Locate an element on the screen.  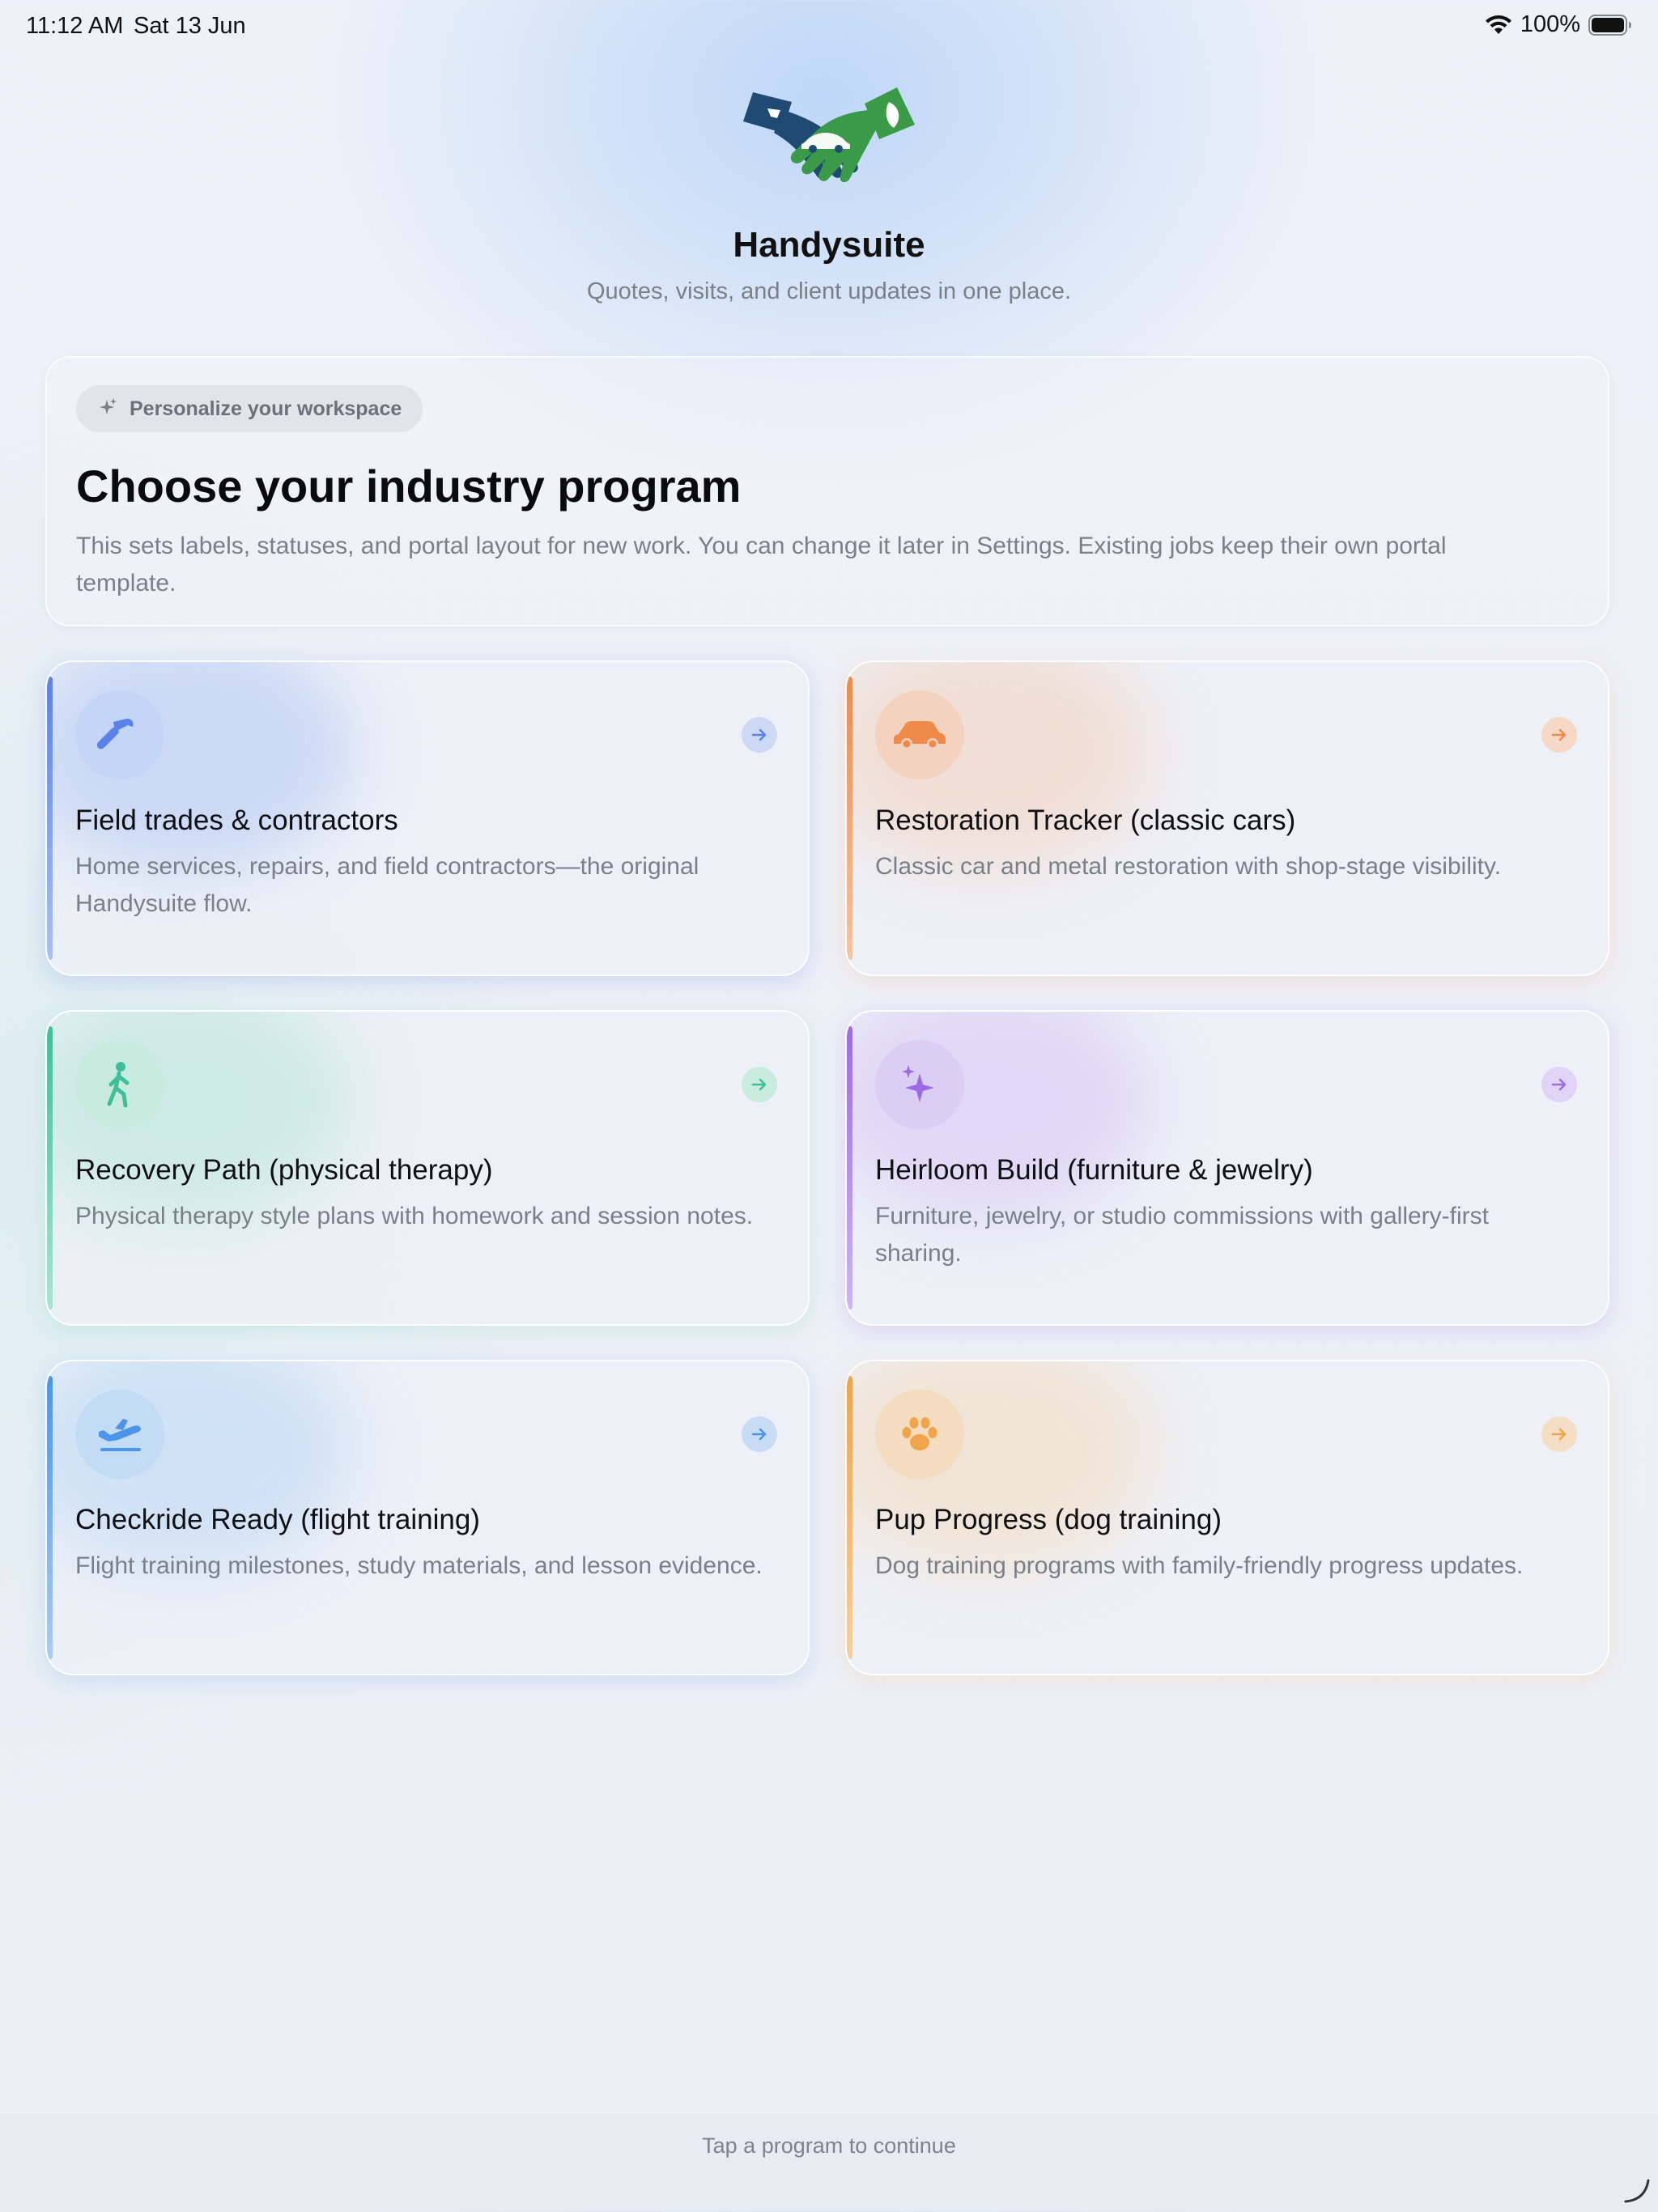
program-title: Pup Progress (dog training) is located at coordinates (1048, 1519).